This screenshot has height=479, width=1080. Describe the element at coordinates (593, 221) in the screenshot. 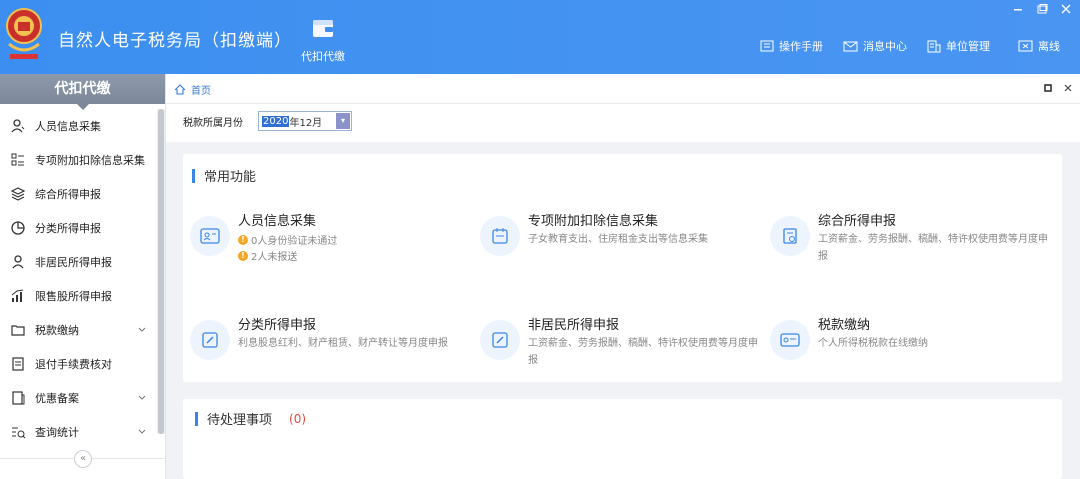

I see `func-name: 专项附加扣除信息采集` at that location.